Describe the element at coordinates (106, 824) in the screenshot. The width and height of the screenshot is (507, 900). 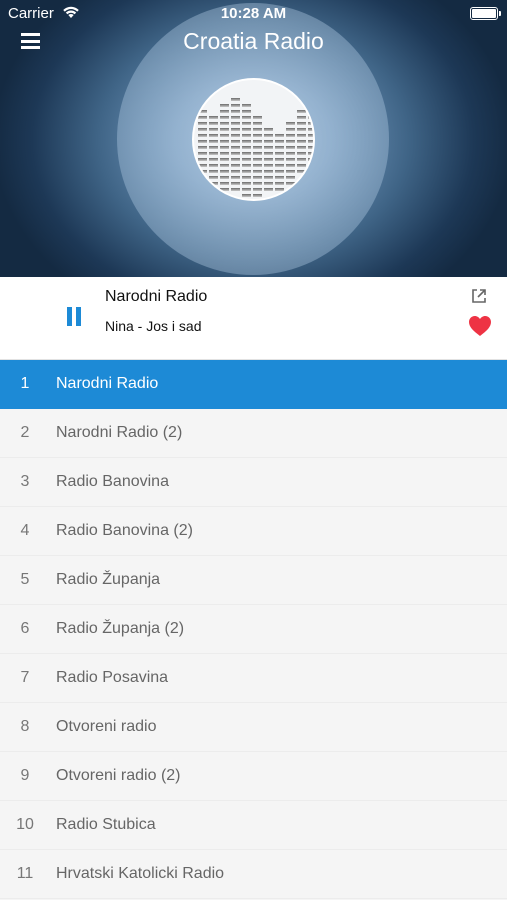
I see `station-name: Radio Stubica` at that location.